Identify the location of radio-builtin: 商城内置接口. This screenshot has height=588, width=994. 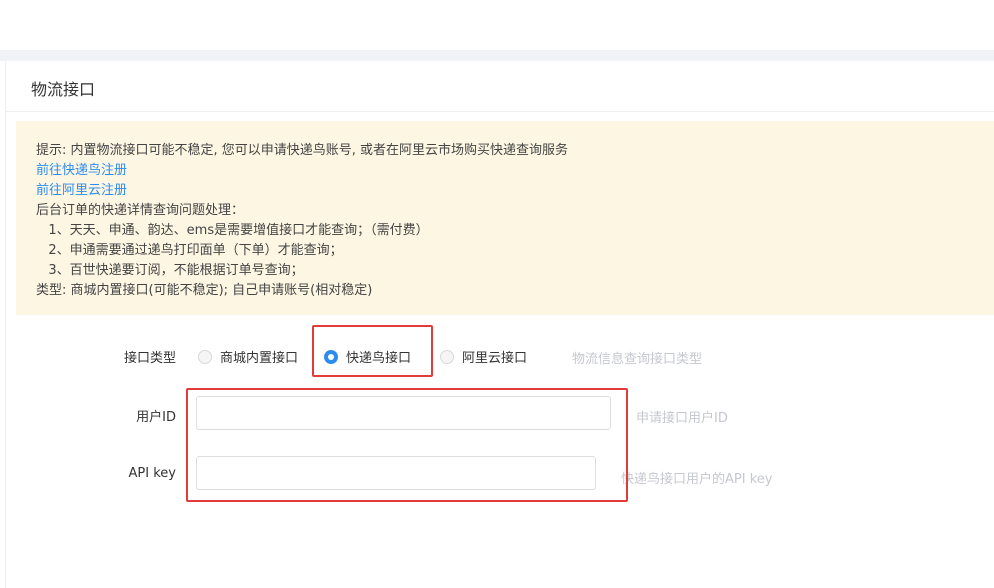
(248, 356).